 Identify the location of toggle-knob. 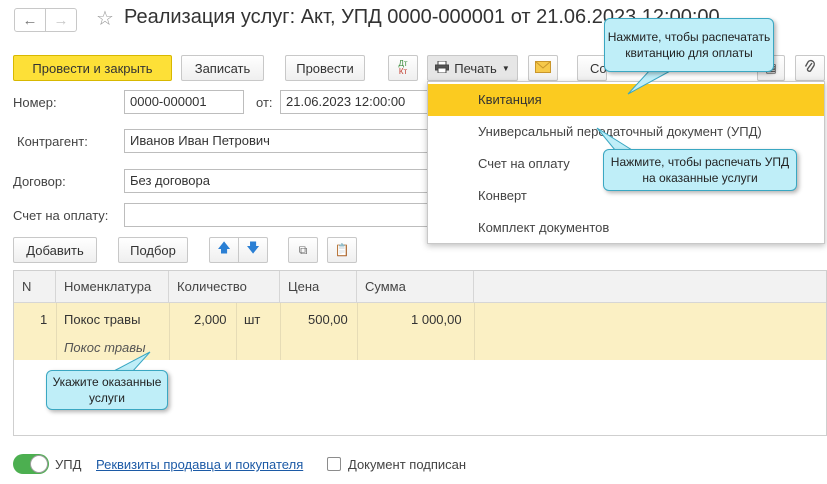
(39, 464).